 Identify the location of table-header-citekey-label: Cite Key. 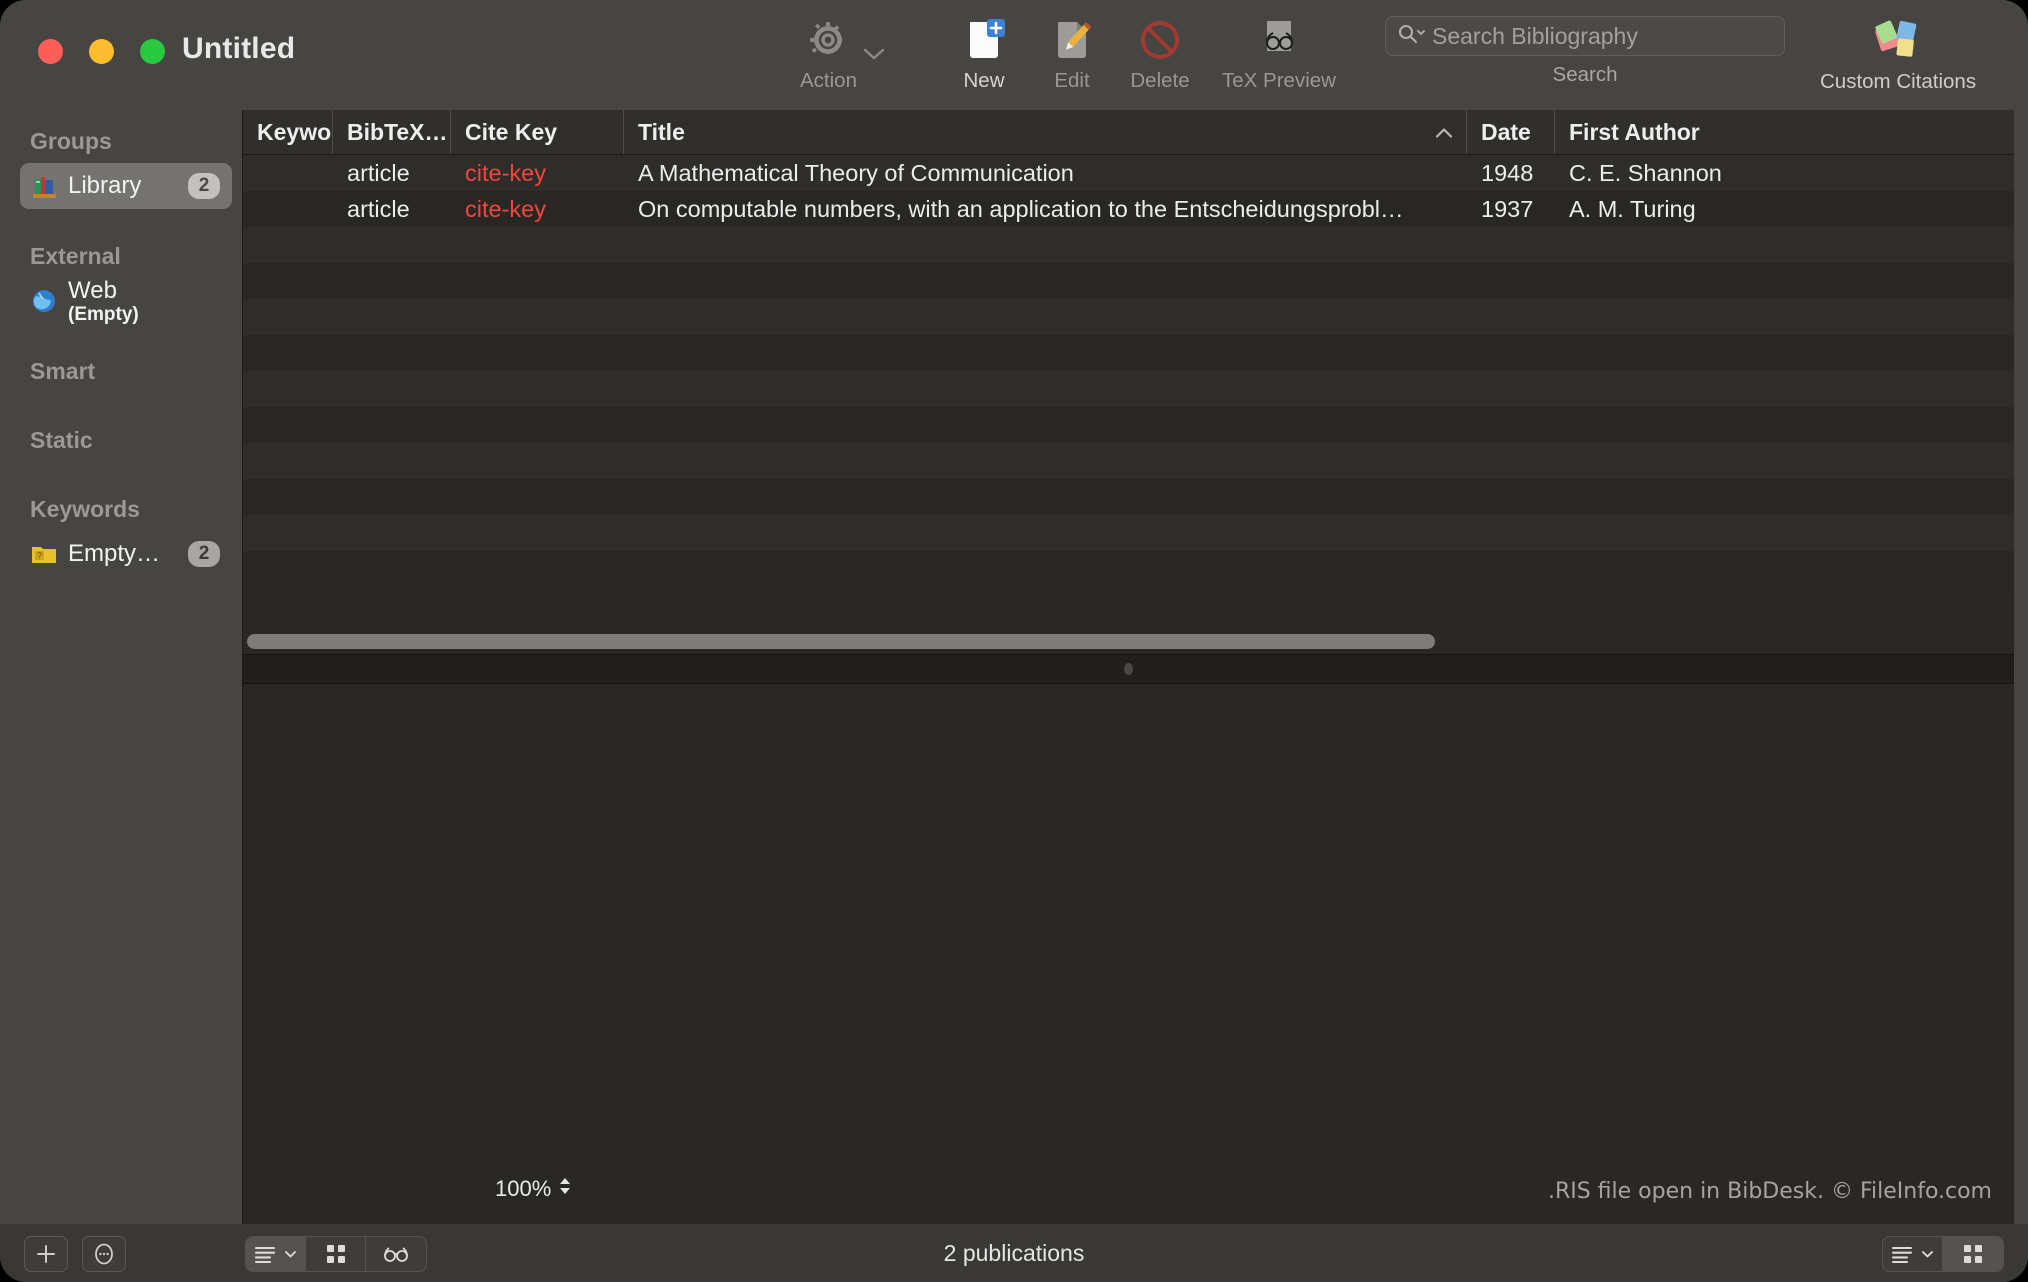
(511, 131).